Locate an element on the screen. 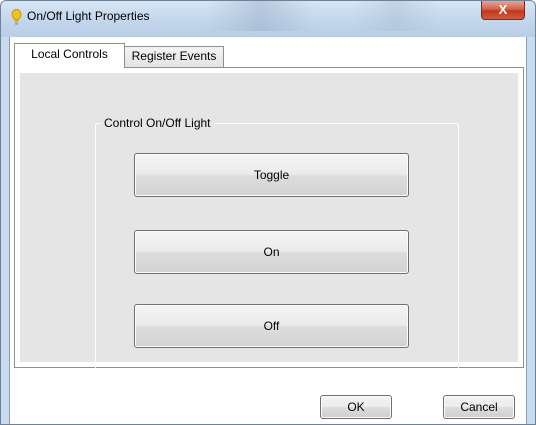 The width and height of the screenshot is (536, 425). toggle-button: Toggle is located at coordinates (271, 175).